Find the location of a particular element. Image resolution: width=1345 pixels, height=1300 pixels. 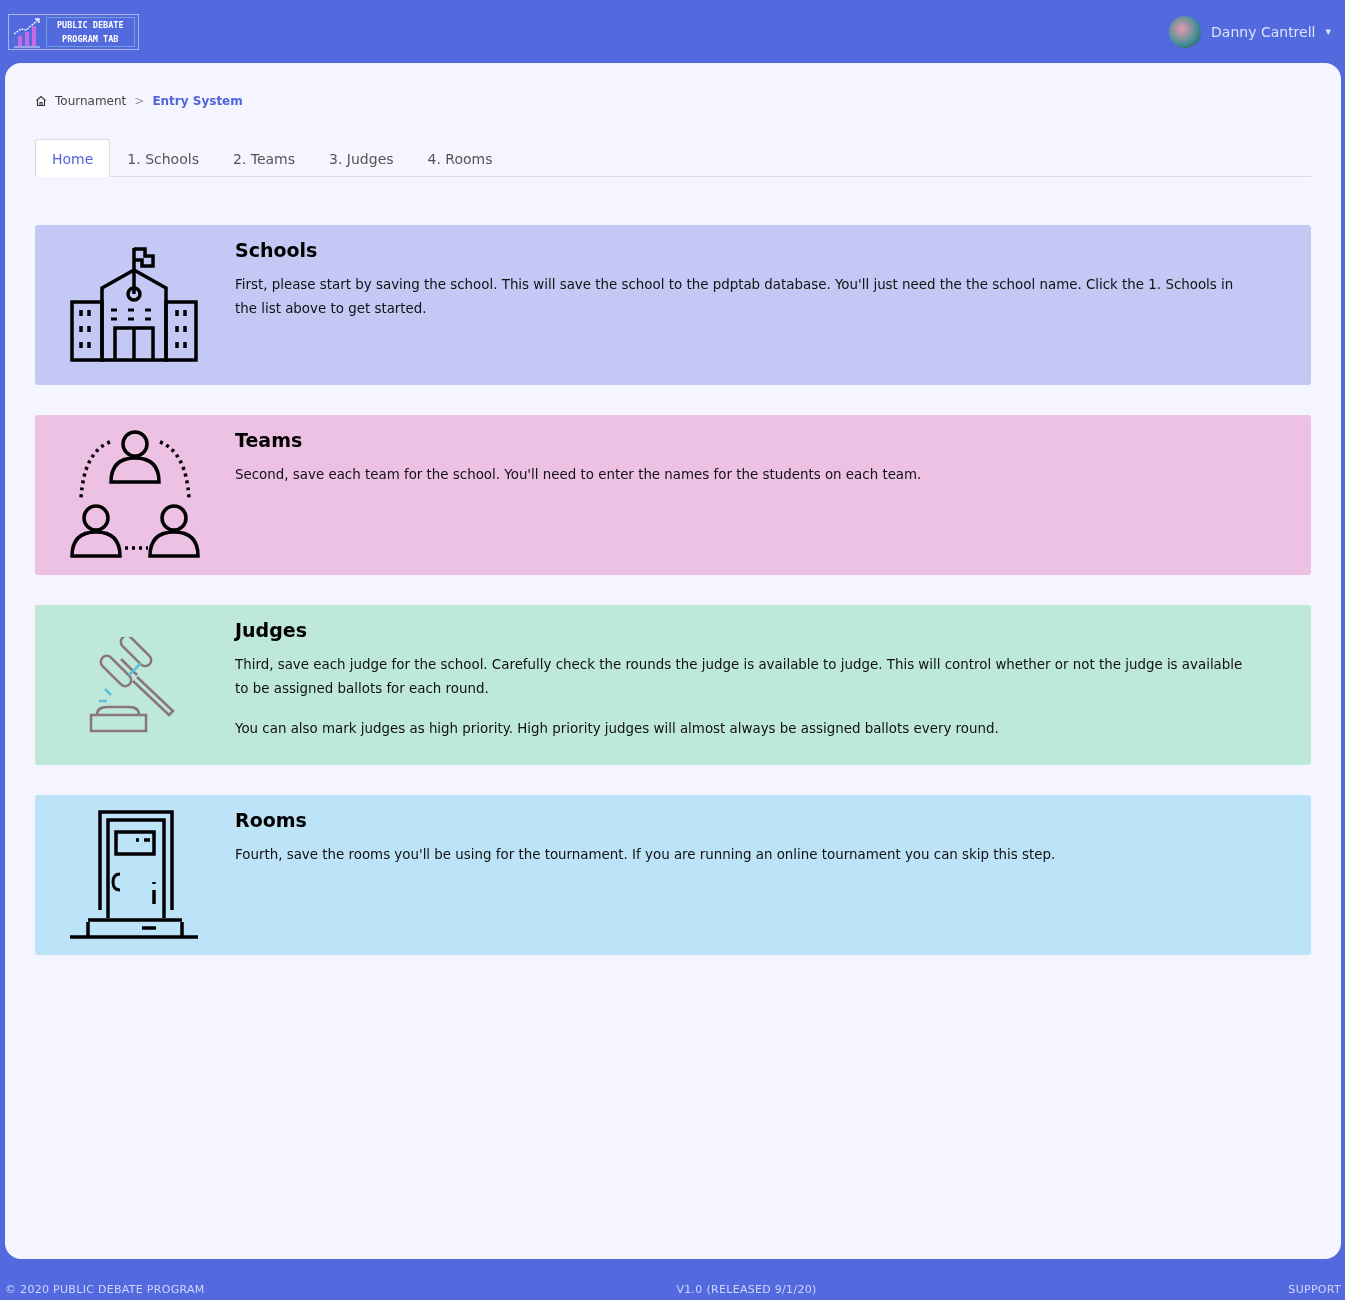

logo: PUBLIC DEBATE PROGRAM TAB is located at coordinates (73, 31).